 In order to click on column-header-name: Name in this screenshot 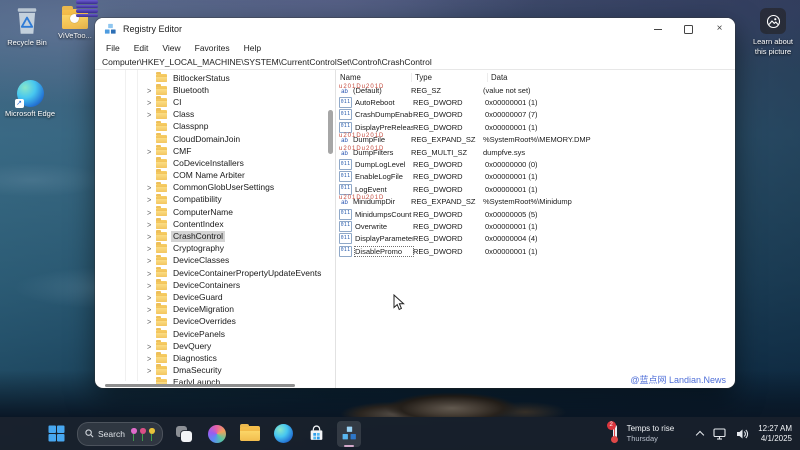, I will do `click(373, 77)`.